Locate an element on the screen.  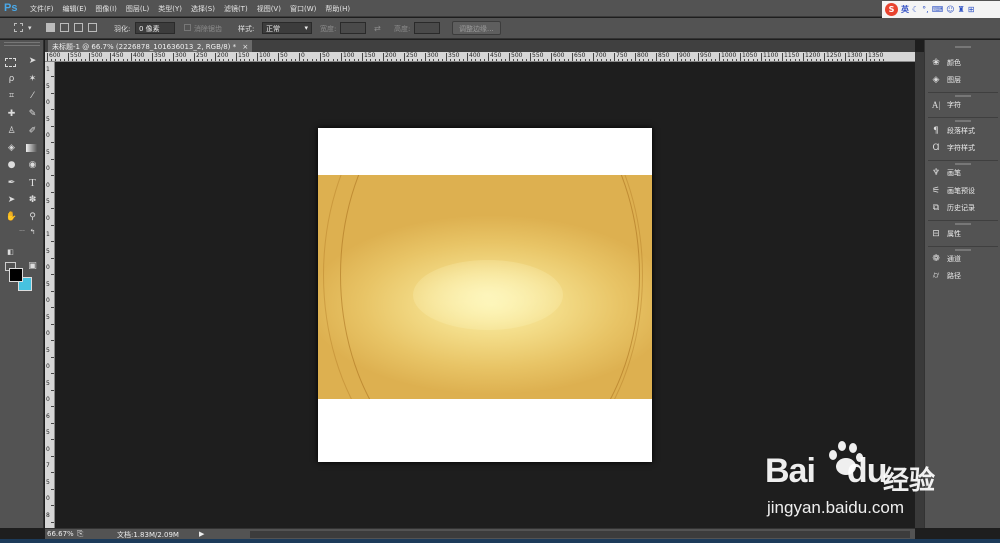
panel-character: A| 字符 is located at coordinates (945, 105).